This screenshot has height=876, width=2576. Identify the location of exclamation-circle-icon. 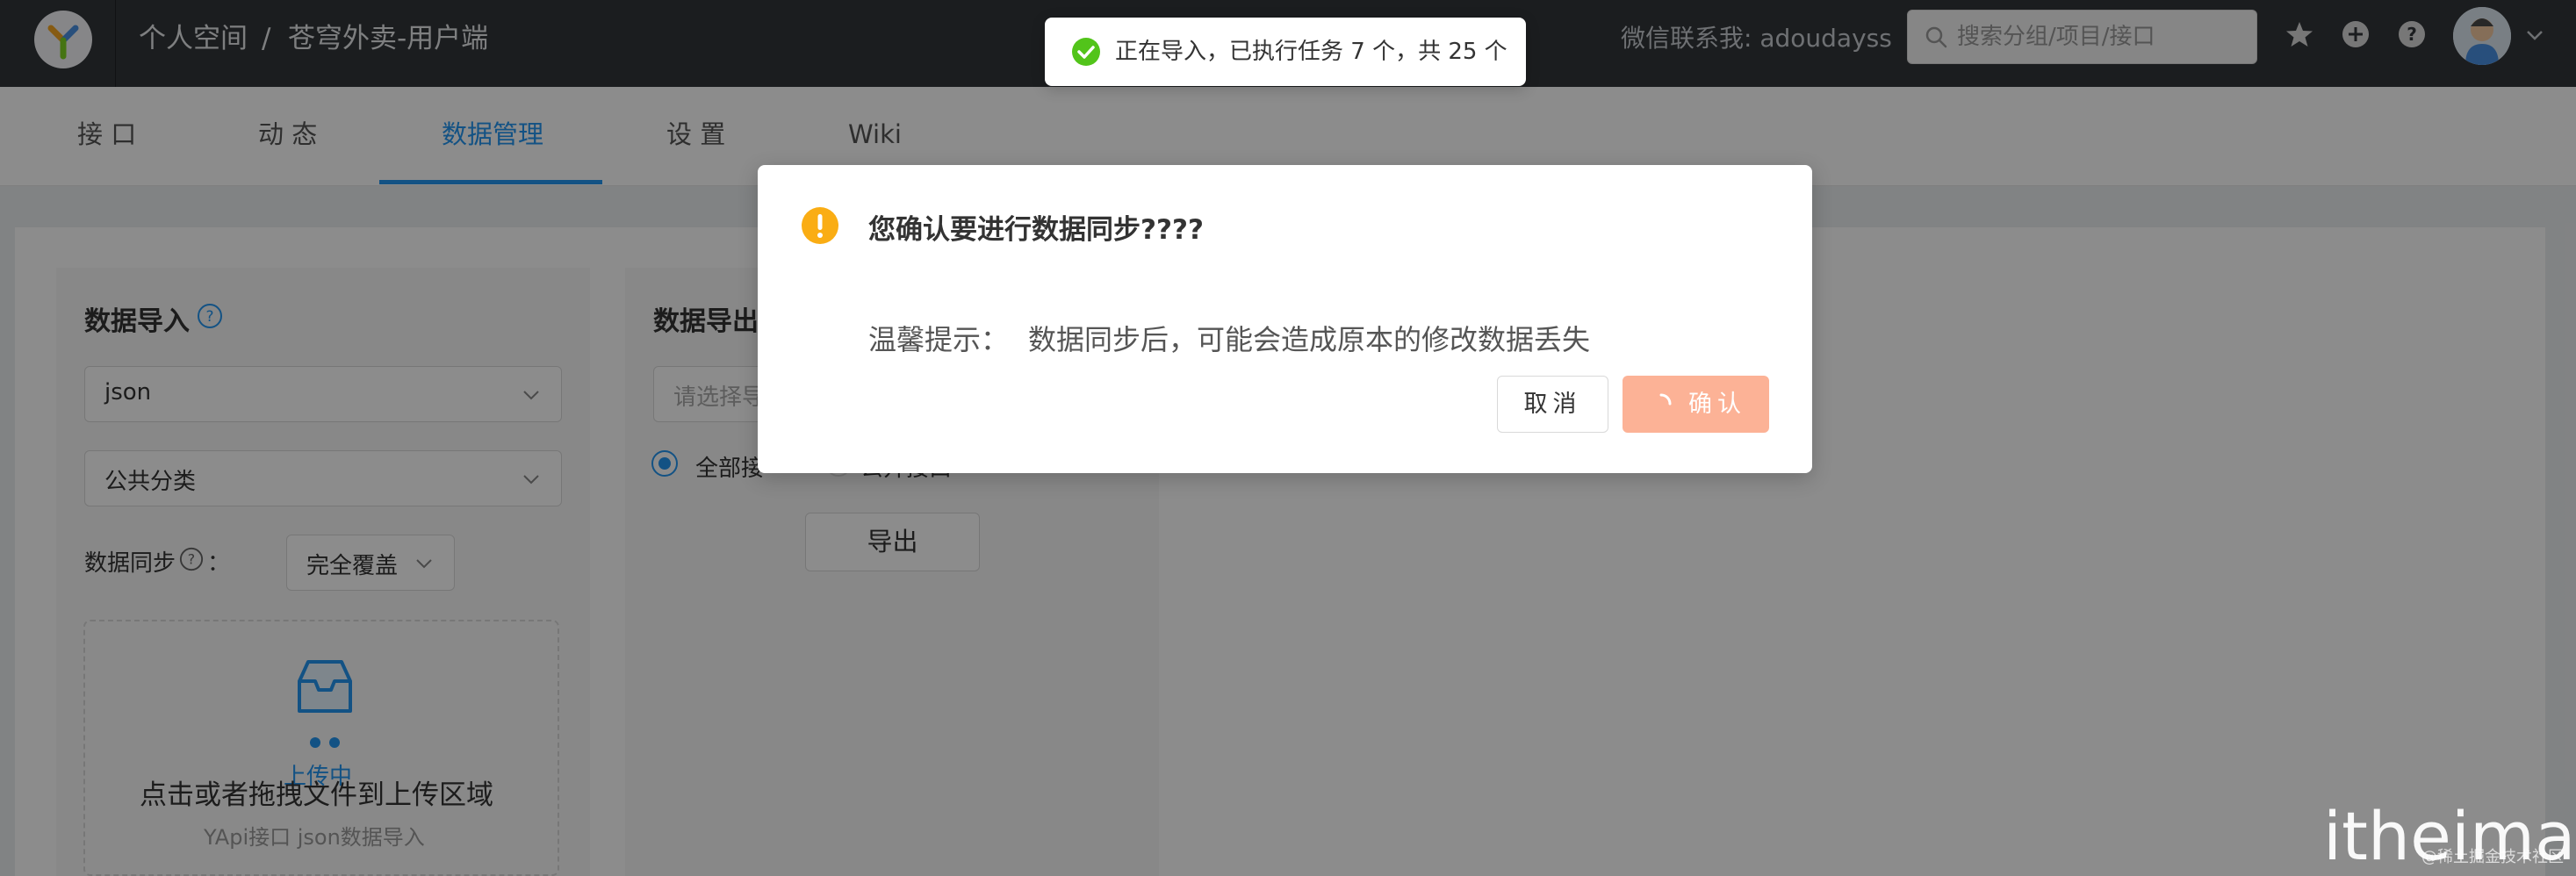
(820, 225).